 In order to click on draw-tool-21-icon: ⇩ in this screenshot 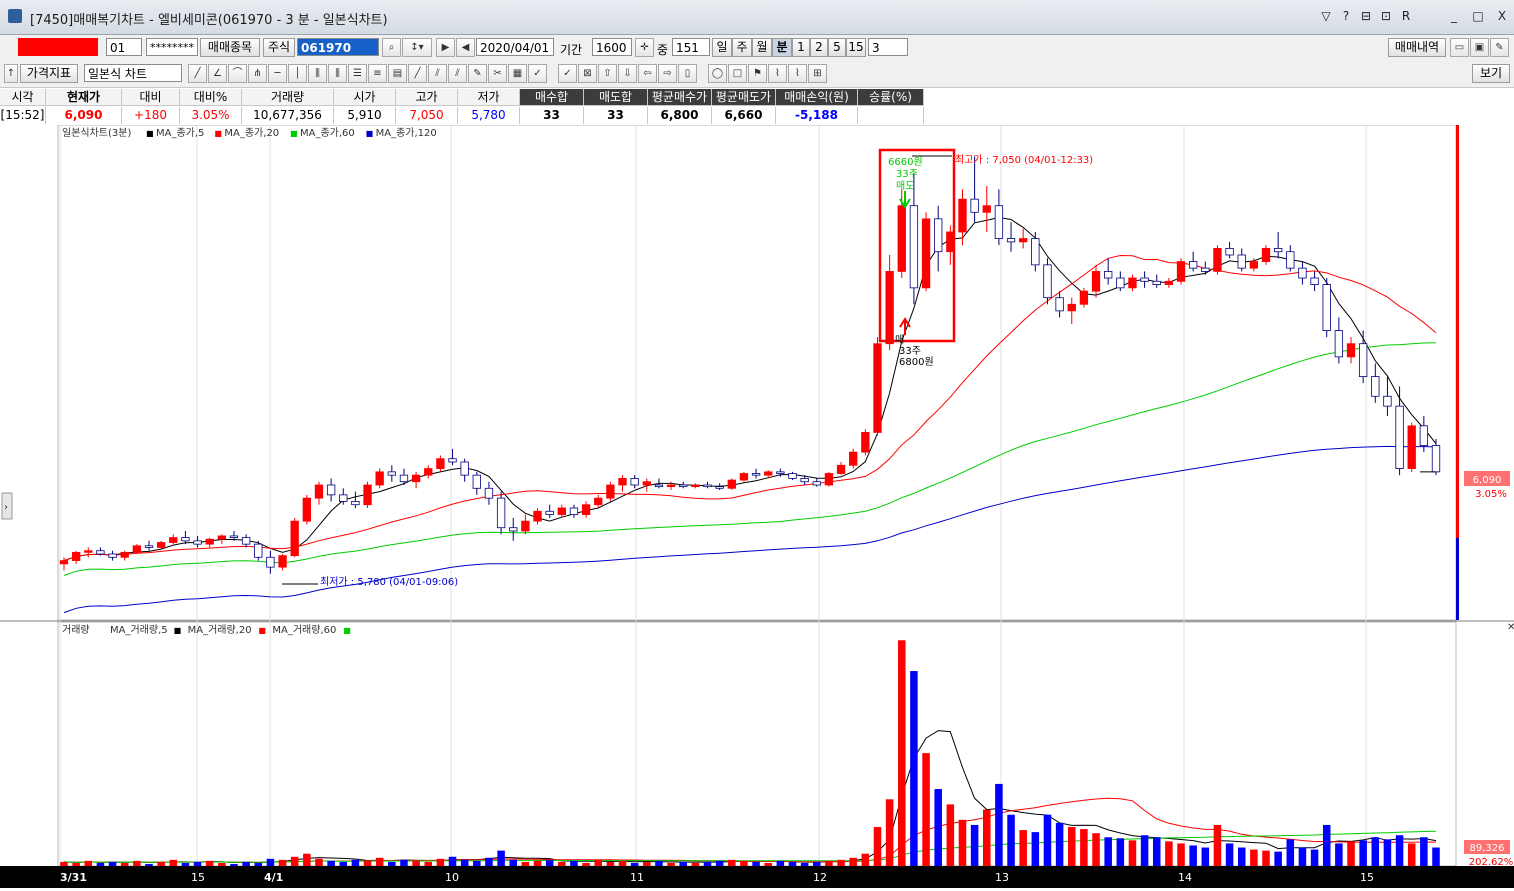, I will do `click(627, 73)`.